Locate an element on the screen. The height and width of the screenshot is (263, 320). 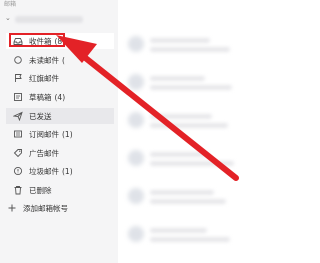
ad-tag-icon is located at coordinates (18, 153).